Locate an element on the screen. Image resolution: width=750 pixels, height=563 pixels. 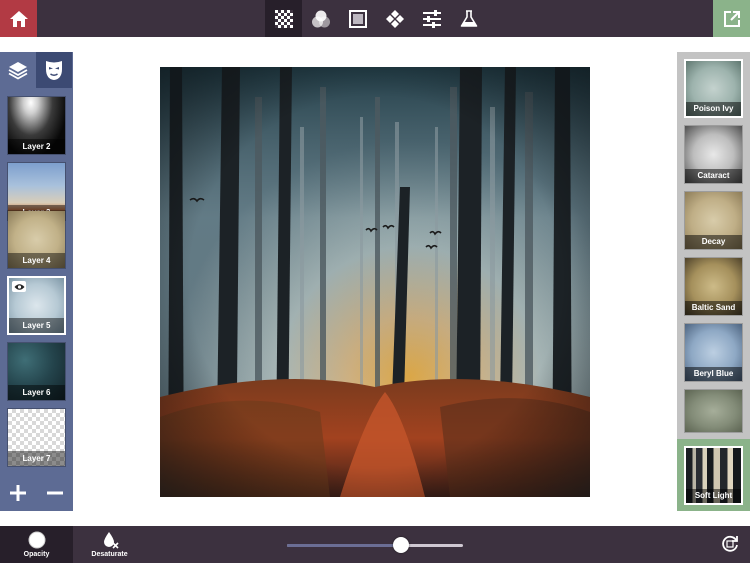
frame-square-icon is located at coordinates (357, 18).